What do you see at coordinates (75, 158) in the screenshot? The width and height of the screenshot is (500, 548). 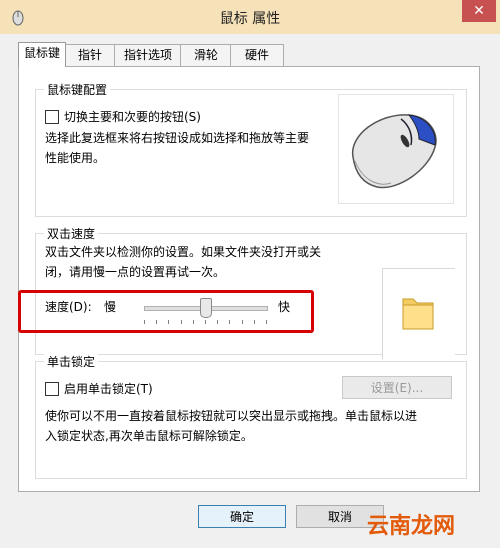 I see `button-config-description-line2: 性能使用。` at bounding box center [75, 158].